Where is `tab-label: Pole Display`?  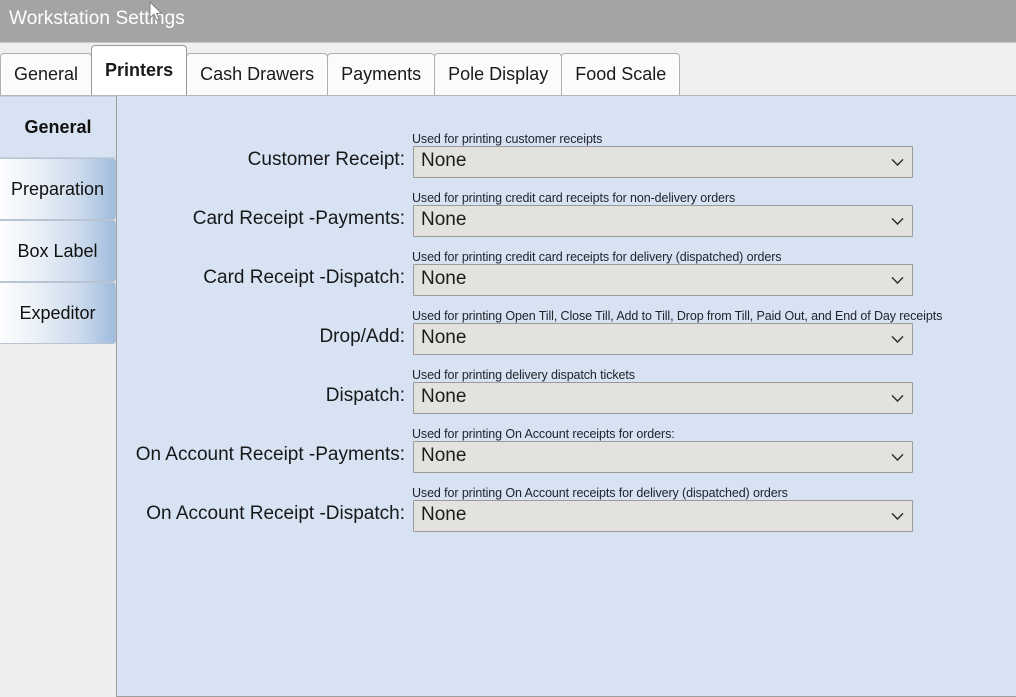 tab-label: Pole Display is located at coordinates (498, 74).